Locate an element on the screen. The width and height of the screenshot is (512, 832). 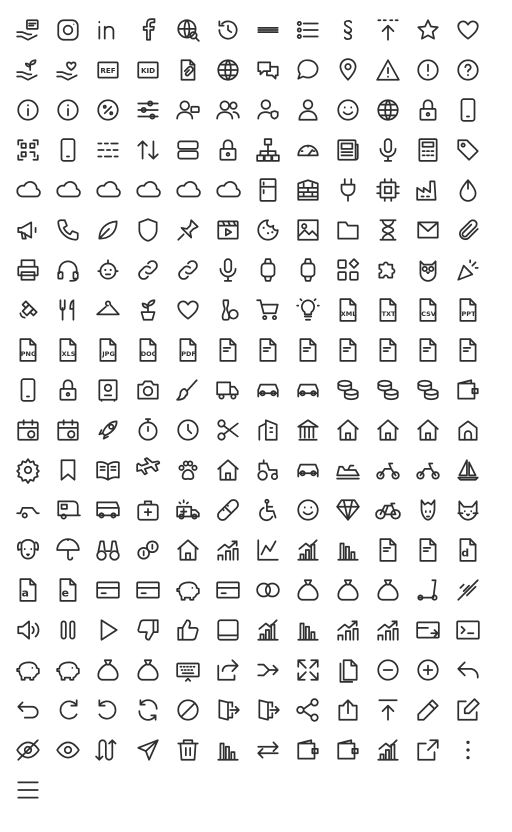
warning-icon is located at coordinates (388, 70).